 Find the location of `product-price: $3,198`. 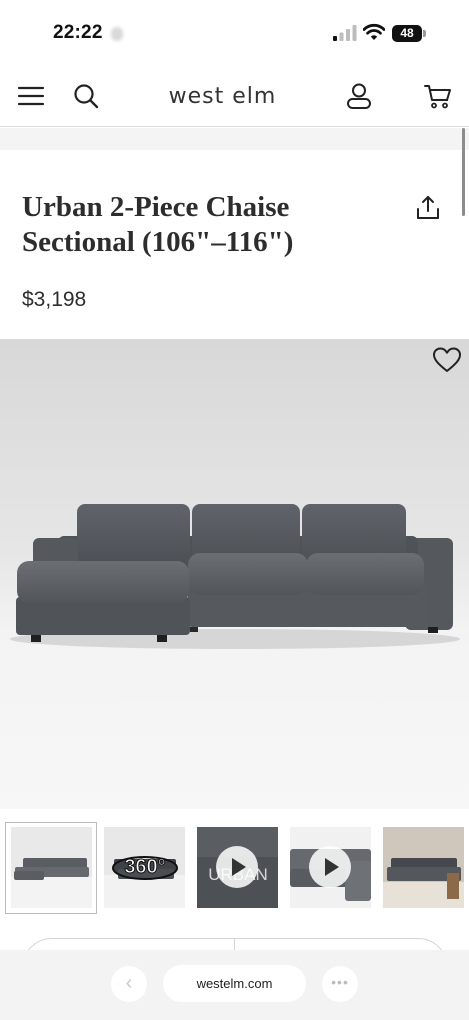

product-price: $3,198 is located at coordinates (54, 299).